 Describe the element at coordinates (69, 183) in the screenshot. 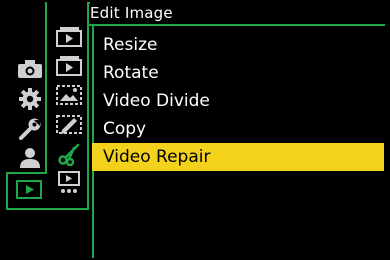

I see `play-dots-icon` at that location.